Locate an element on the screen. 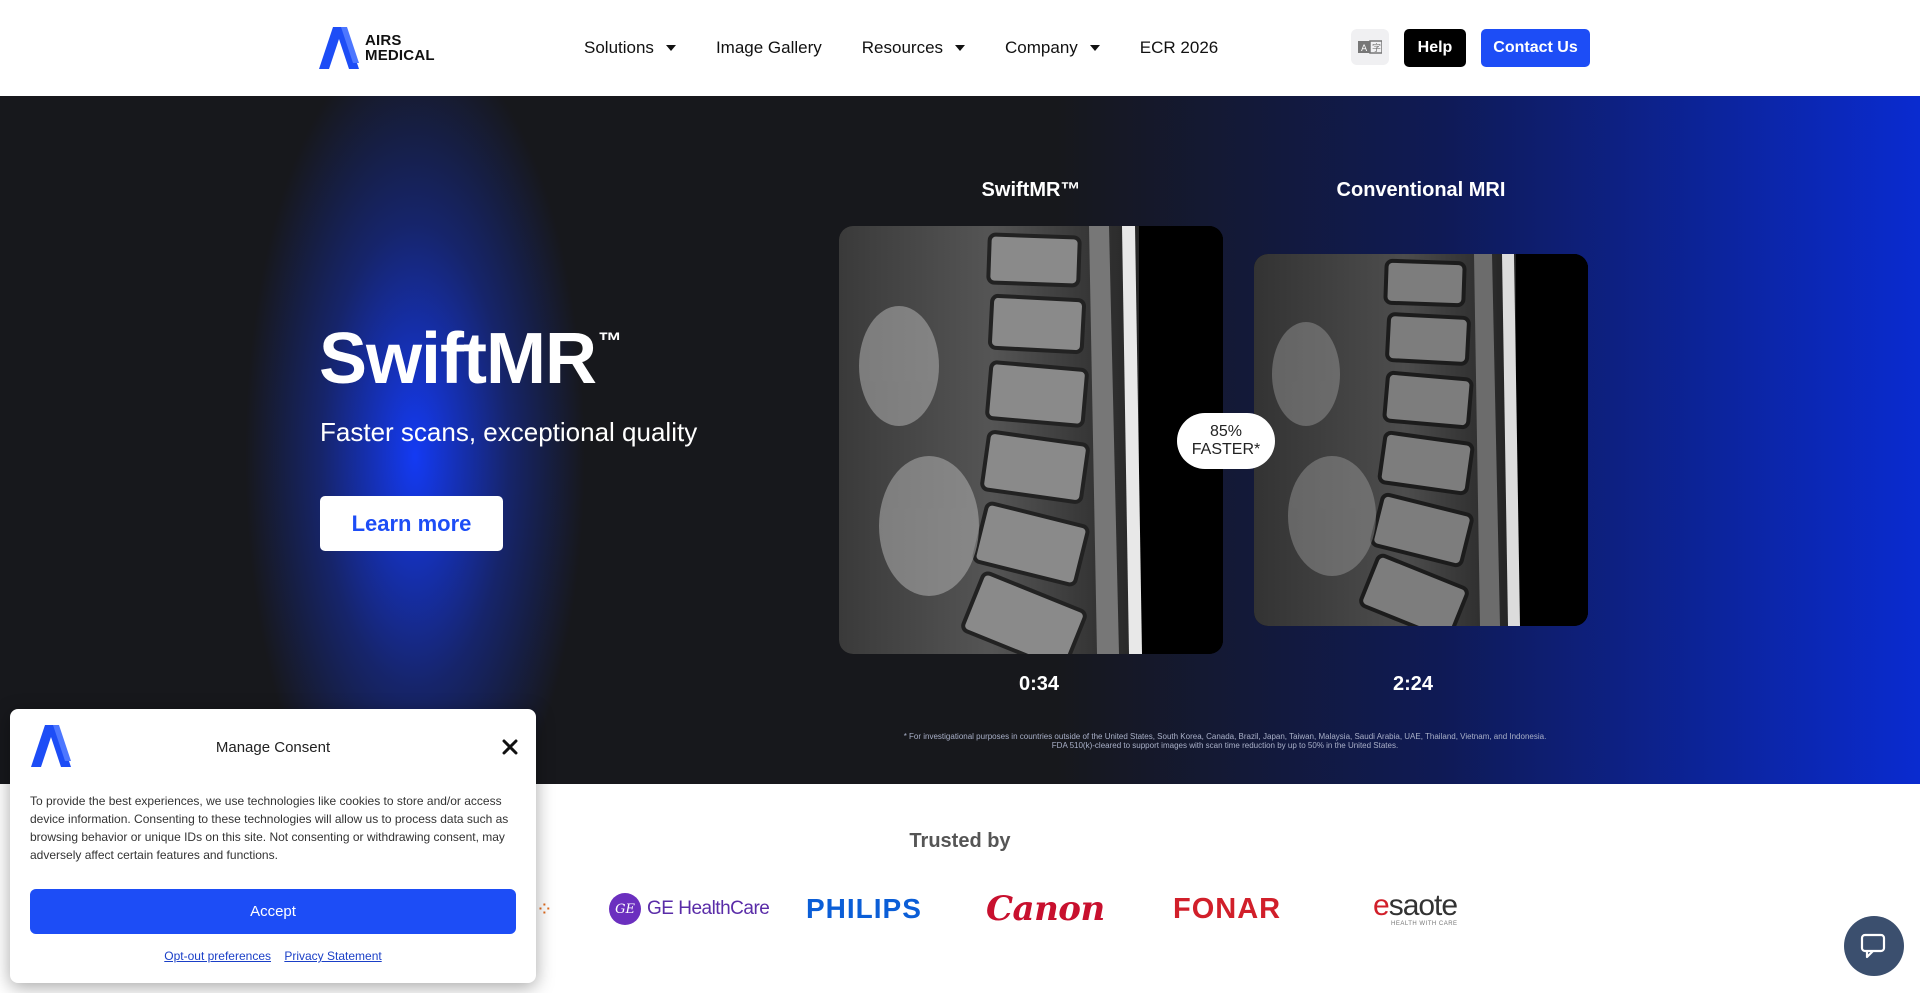 Image resolution: width=1920 pixels, height=993 pixels. airs-logo-icon is located at coordinates (339, 48).